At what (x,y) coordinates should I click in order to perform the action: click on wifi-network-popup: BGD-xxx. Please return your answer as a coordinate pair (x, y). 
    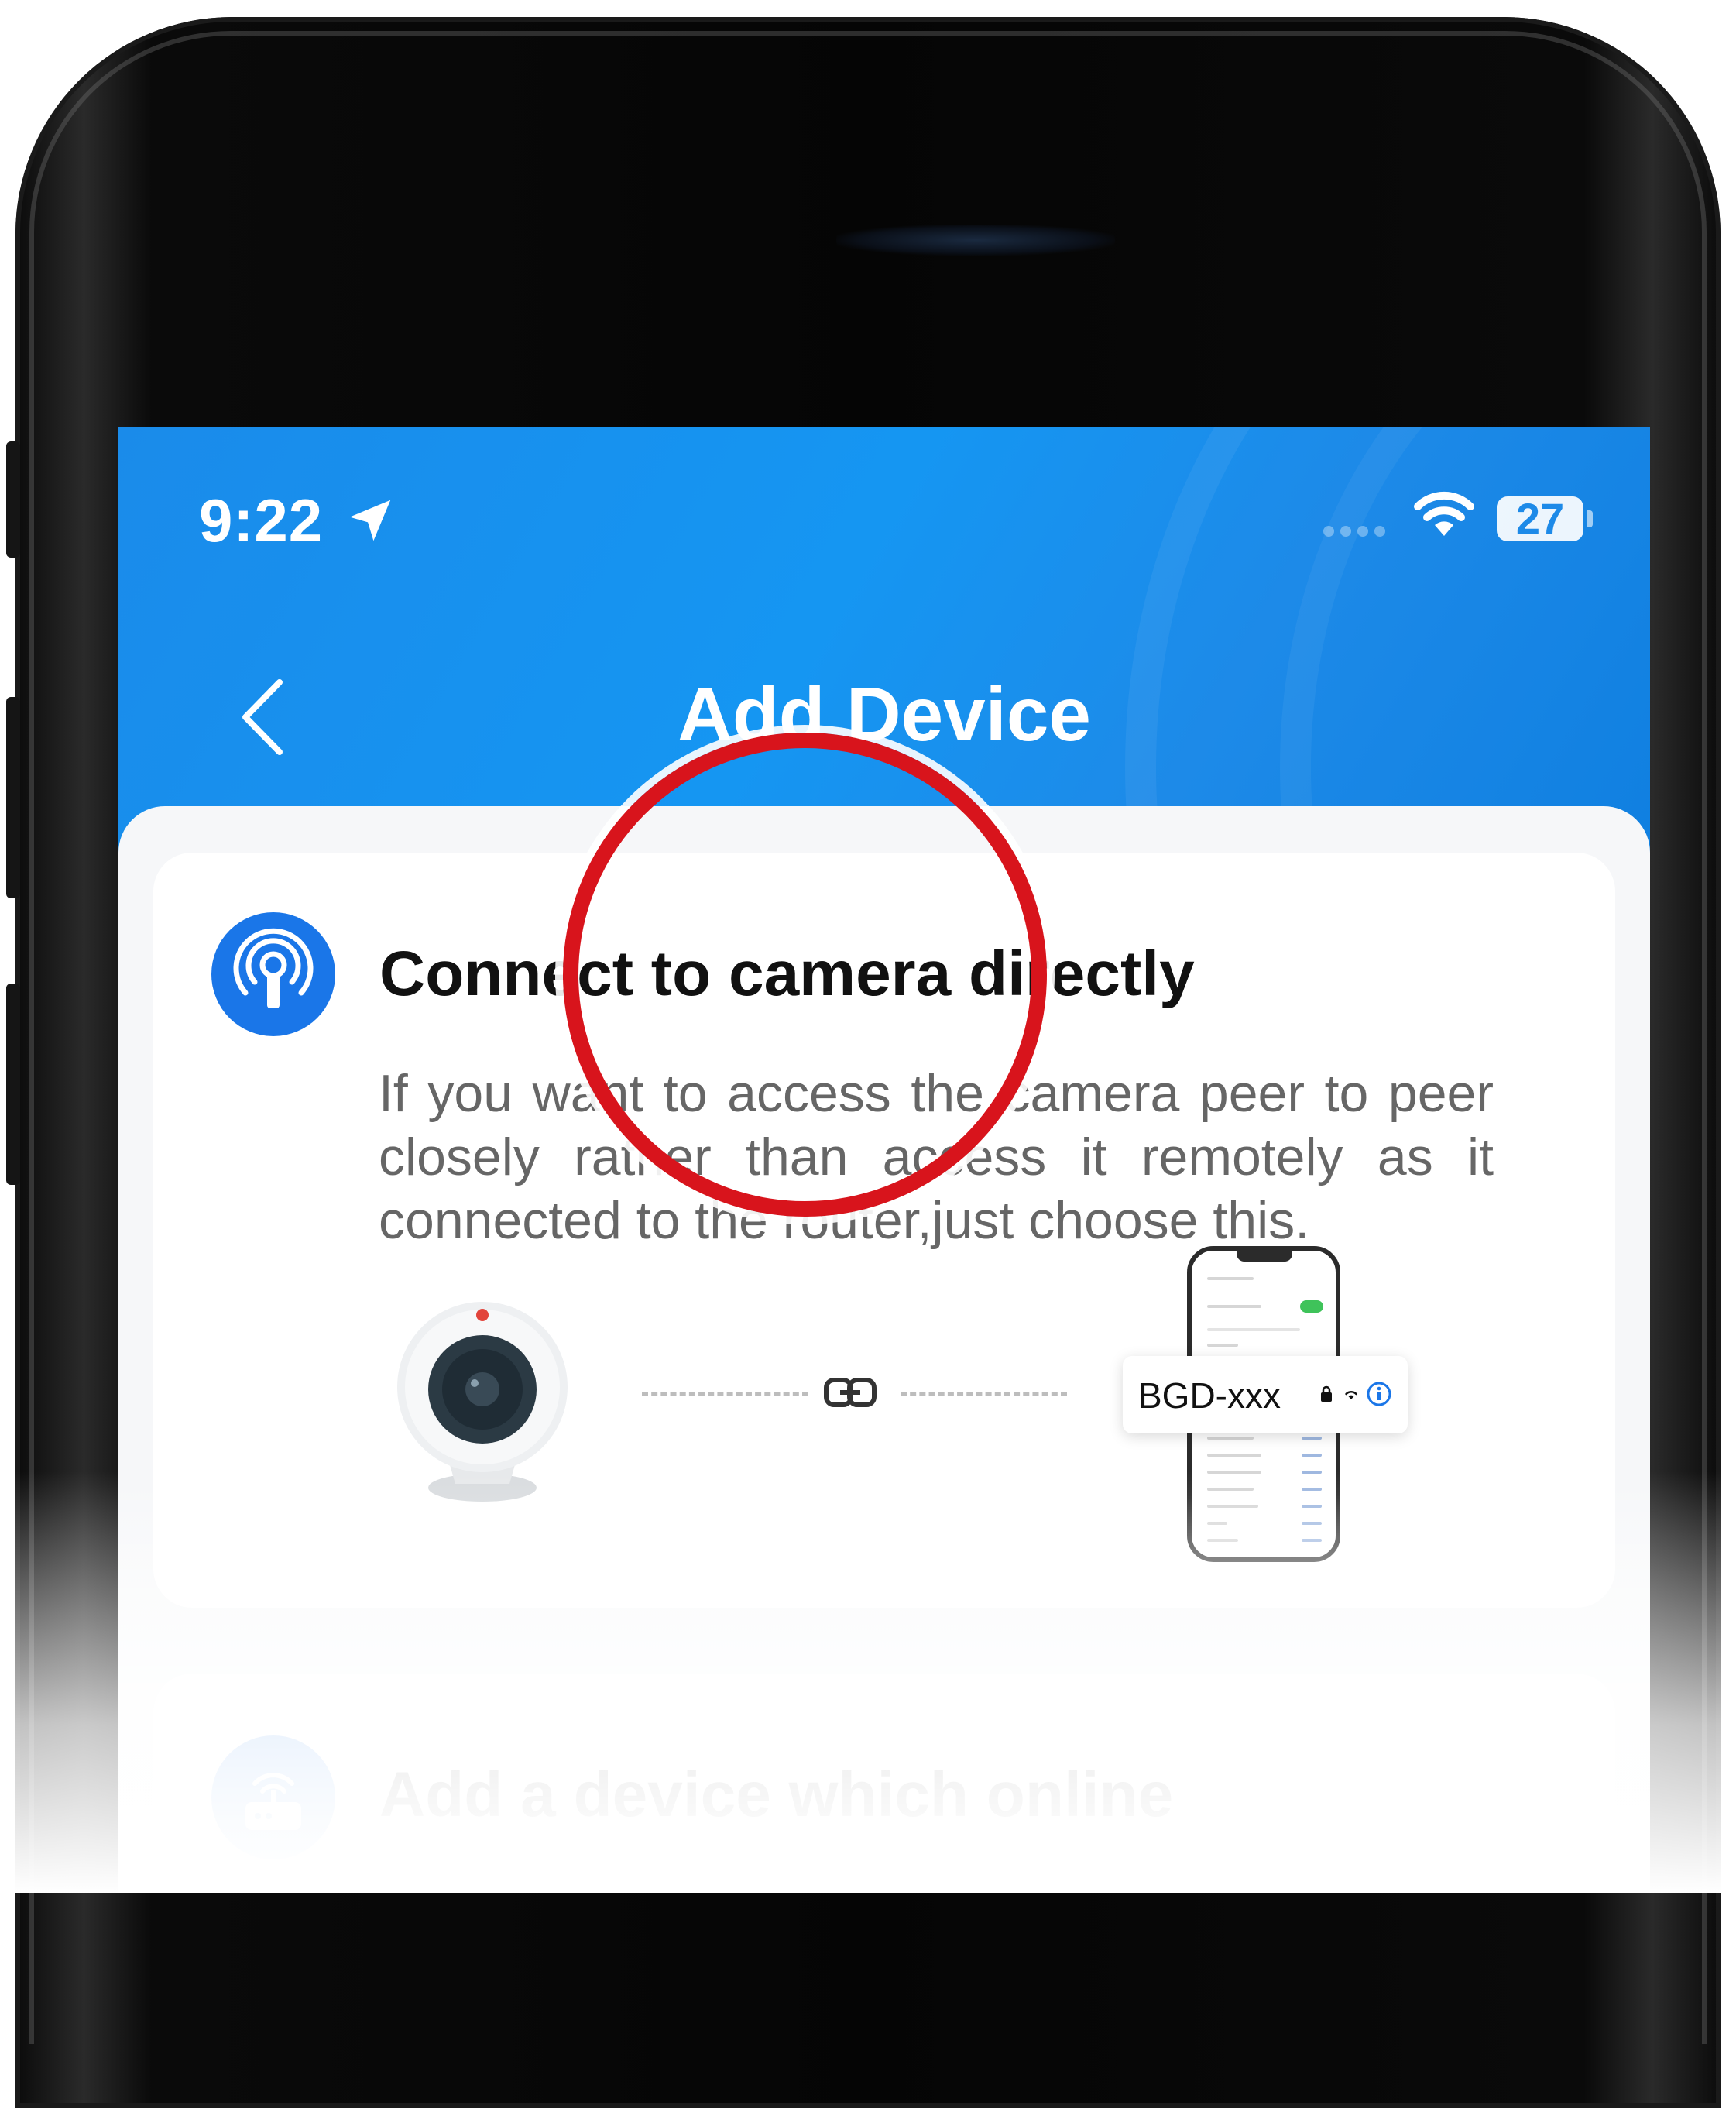
    Looking at the image, I should click on (1265, 1394).